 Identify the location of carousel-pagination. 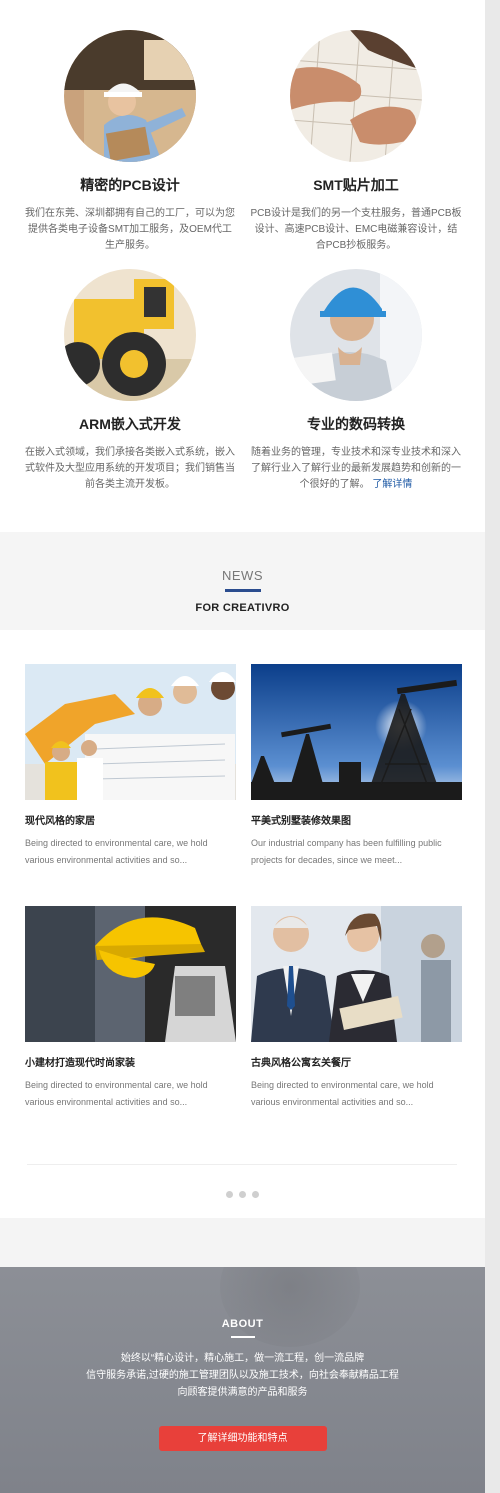
(242, 1194).